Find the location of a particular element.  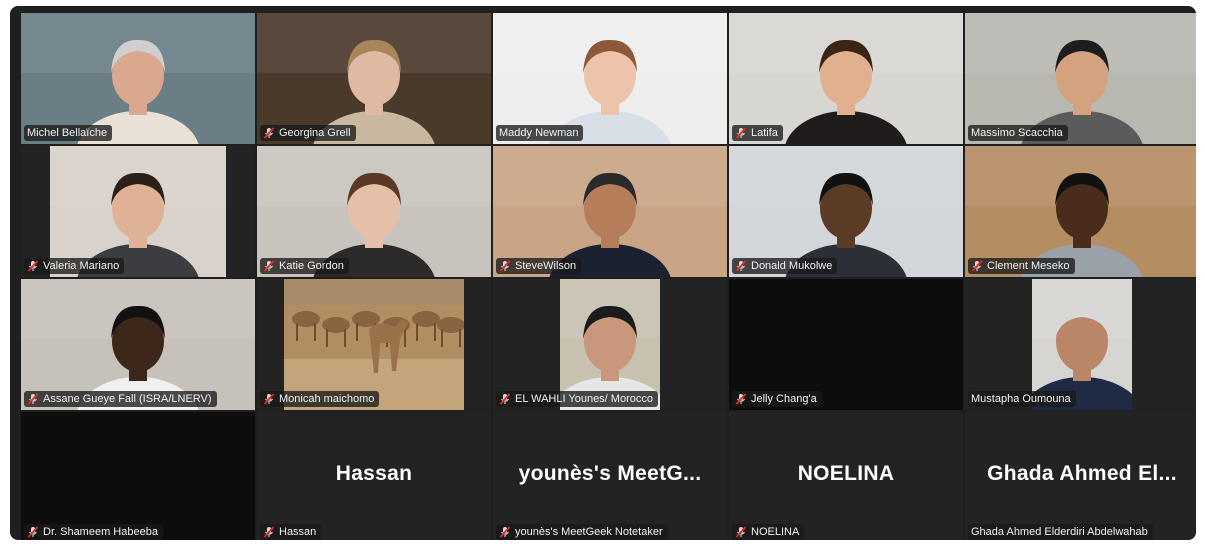

name-tag: Georgina Grell is located at coordinates (308, 133).